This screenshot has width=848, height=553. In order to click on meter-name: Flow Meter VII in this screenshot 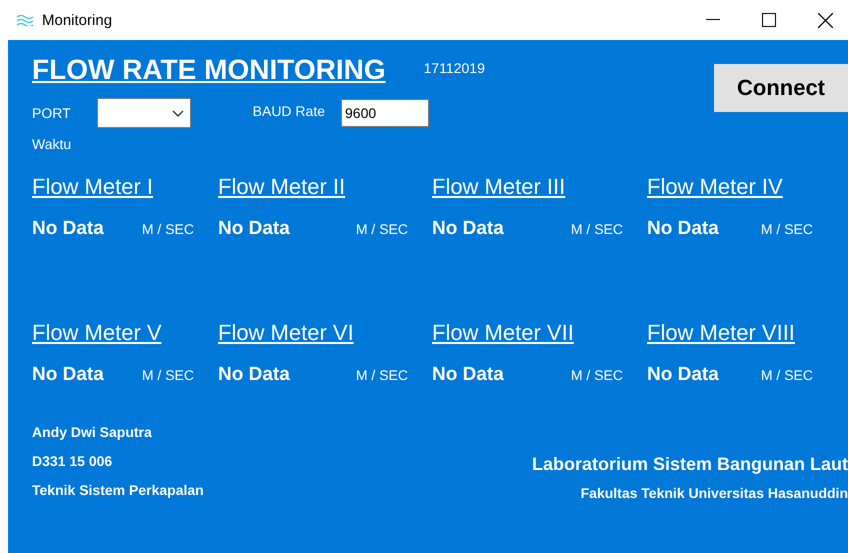, I will do `click(503, 333)`.